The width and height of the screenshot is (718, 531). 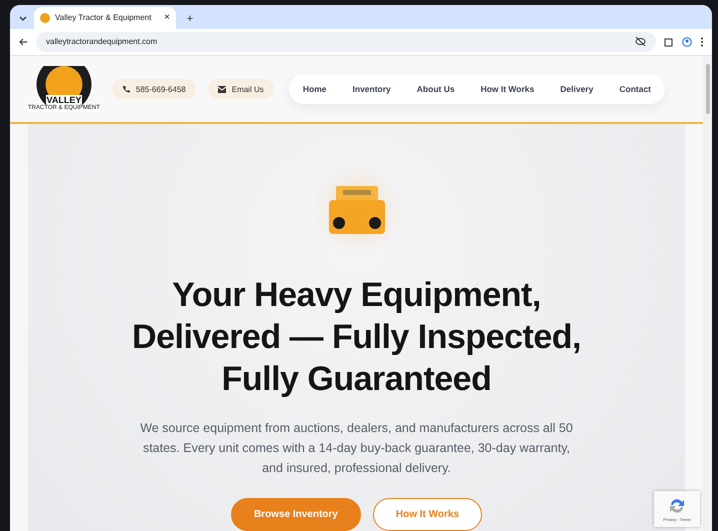 I want to click on nav-link: Delivery, so click(x=577, y=89).